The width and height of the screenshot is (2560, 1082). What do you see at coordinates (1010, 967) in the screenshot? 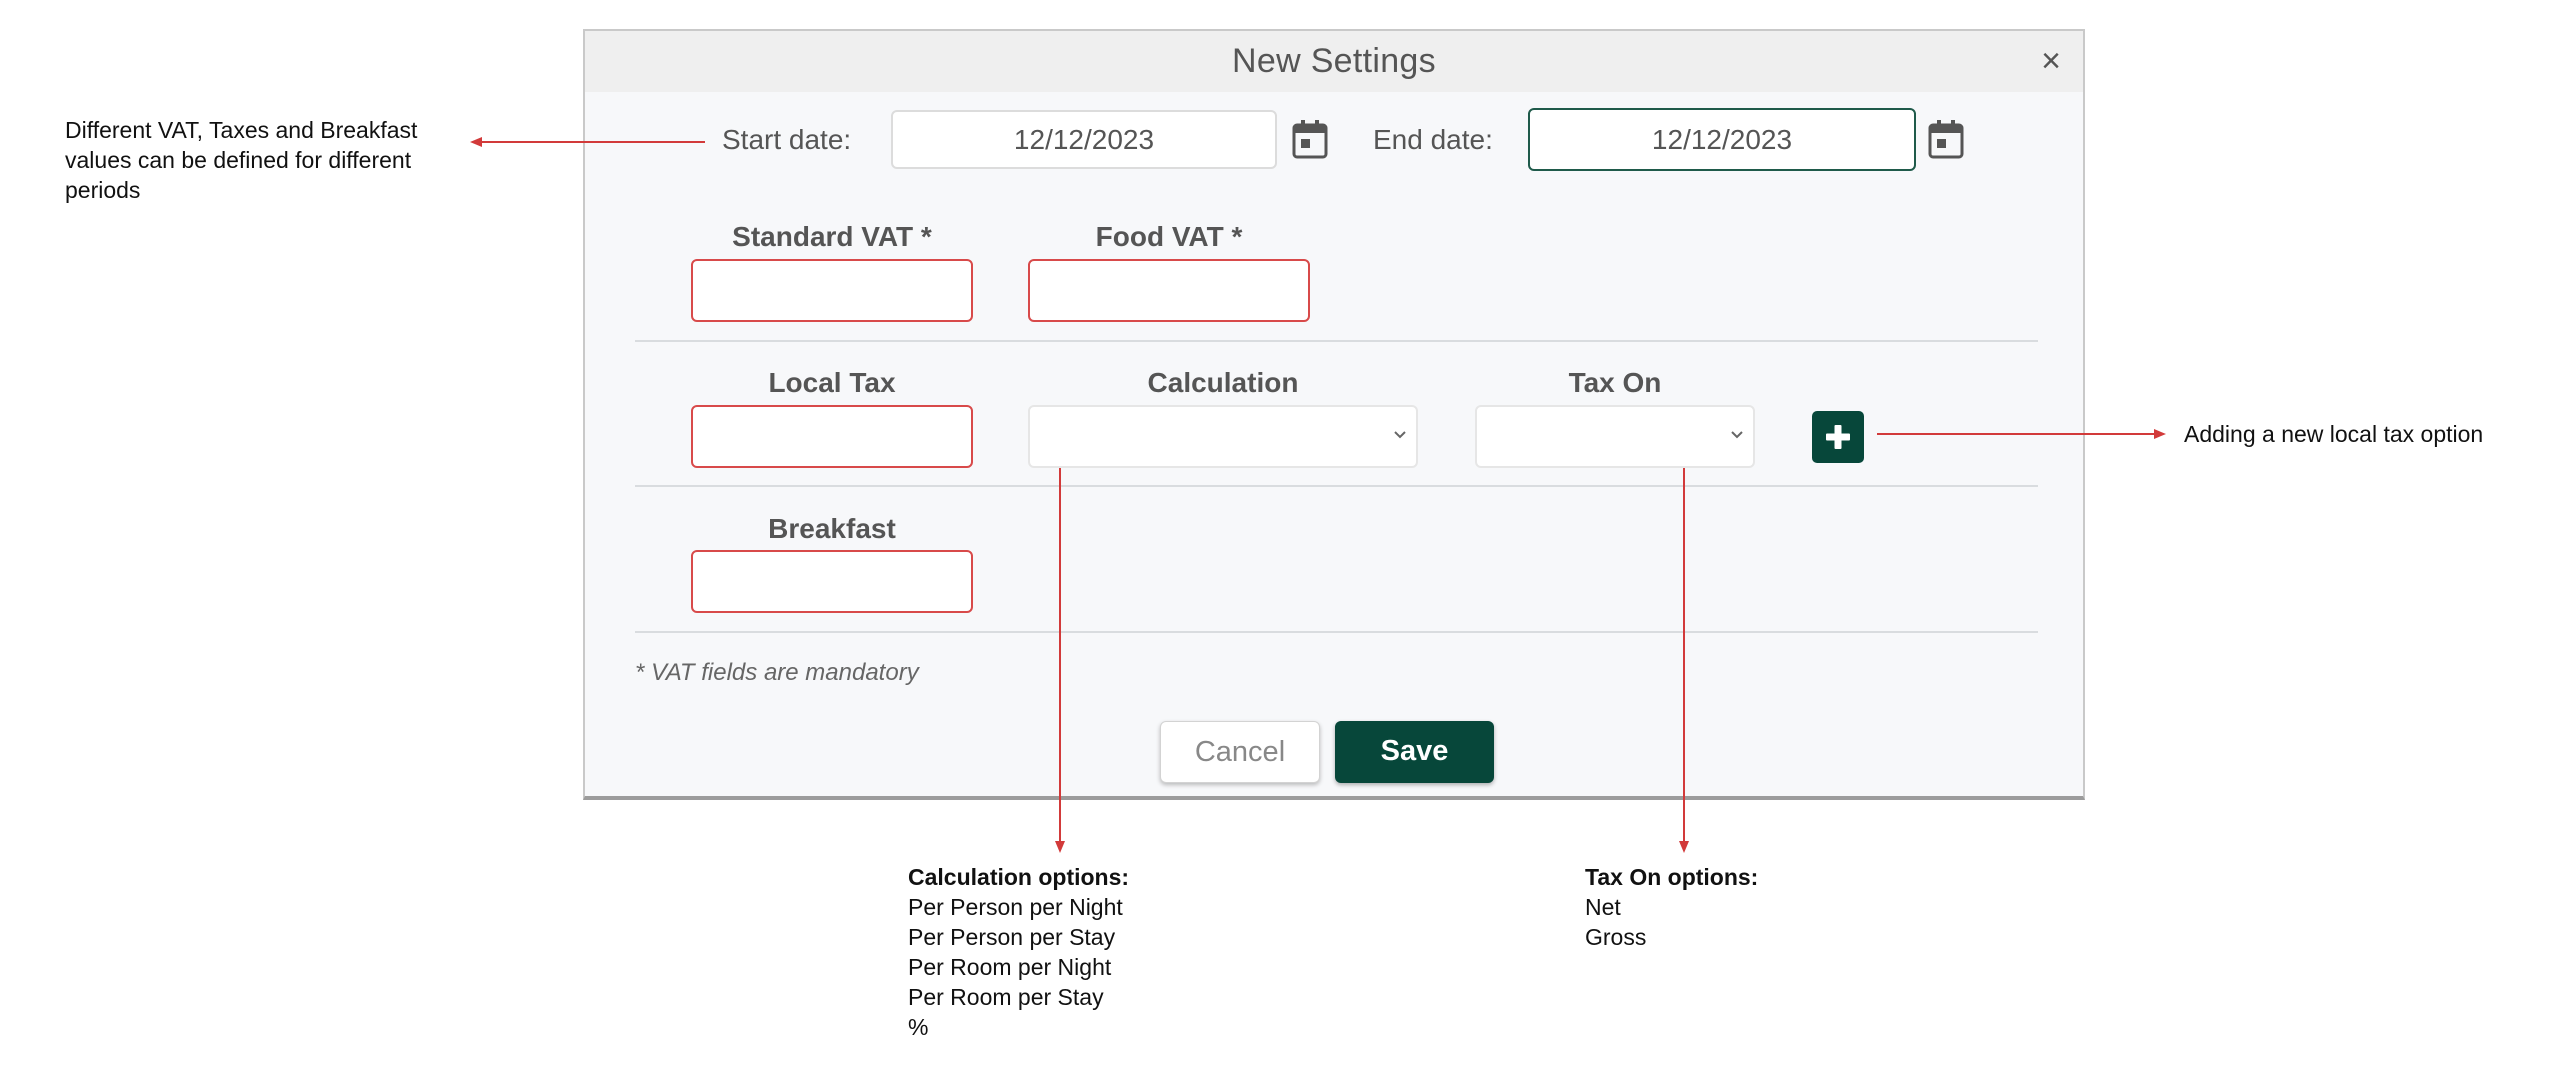
I see `list-item: Per Room per Night` at bounding box center [1010, 967].